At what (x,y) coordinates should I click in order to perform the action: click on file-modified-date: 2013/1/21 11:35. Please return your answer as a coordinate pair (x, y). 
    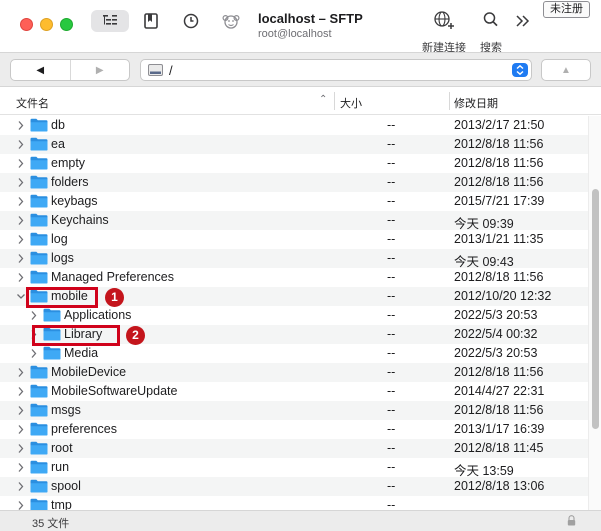
    Looking at the image, I should click on (499, 239).